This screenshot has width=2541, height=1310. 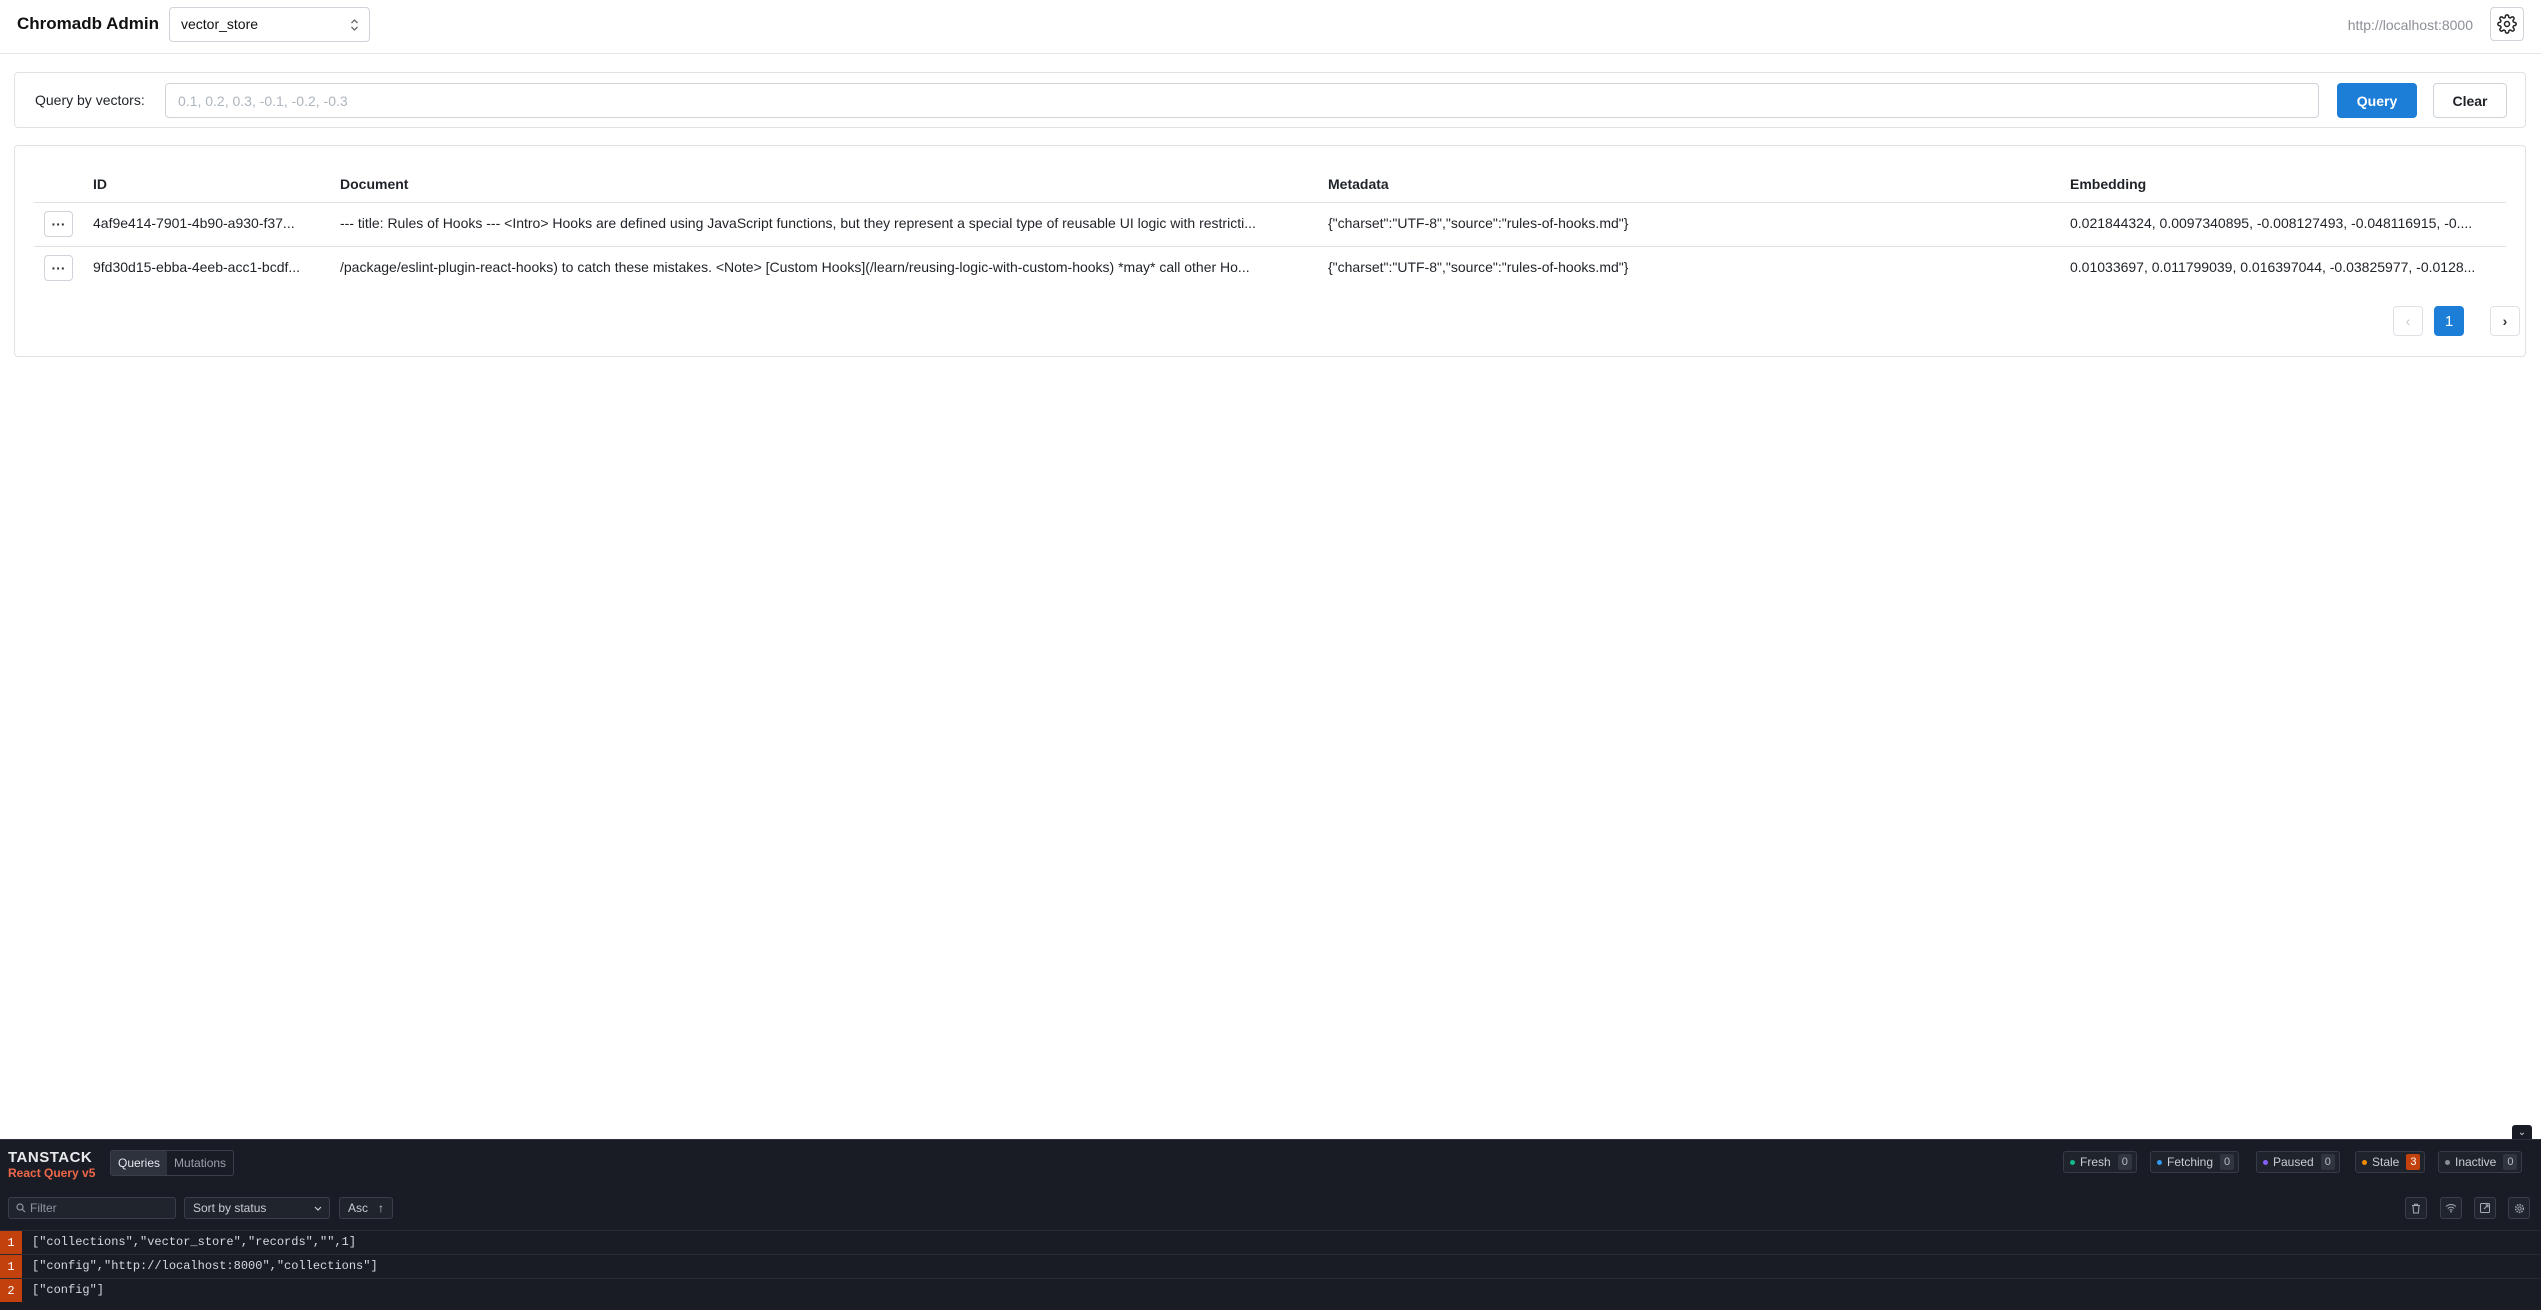 I want to click on fetching-dot-icon, so click(x=2159, y=1162).